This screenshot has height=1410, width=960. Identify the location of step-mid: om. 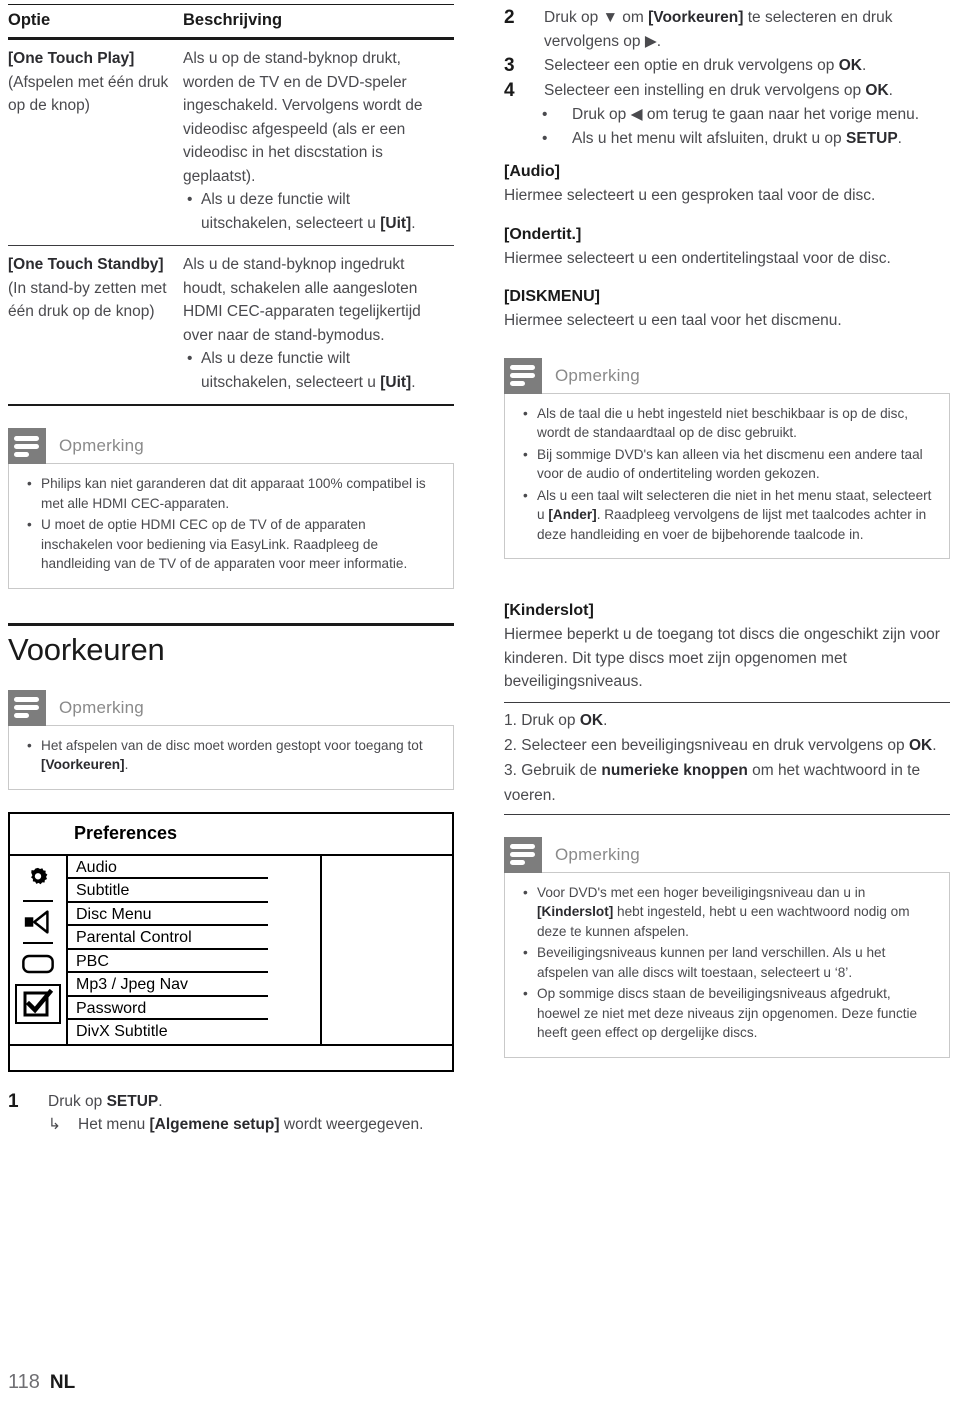
(633, 17).